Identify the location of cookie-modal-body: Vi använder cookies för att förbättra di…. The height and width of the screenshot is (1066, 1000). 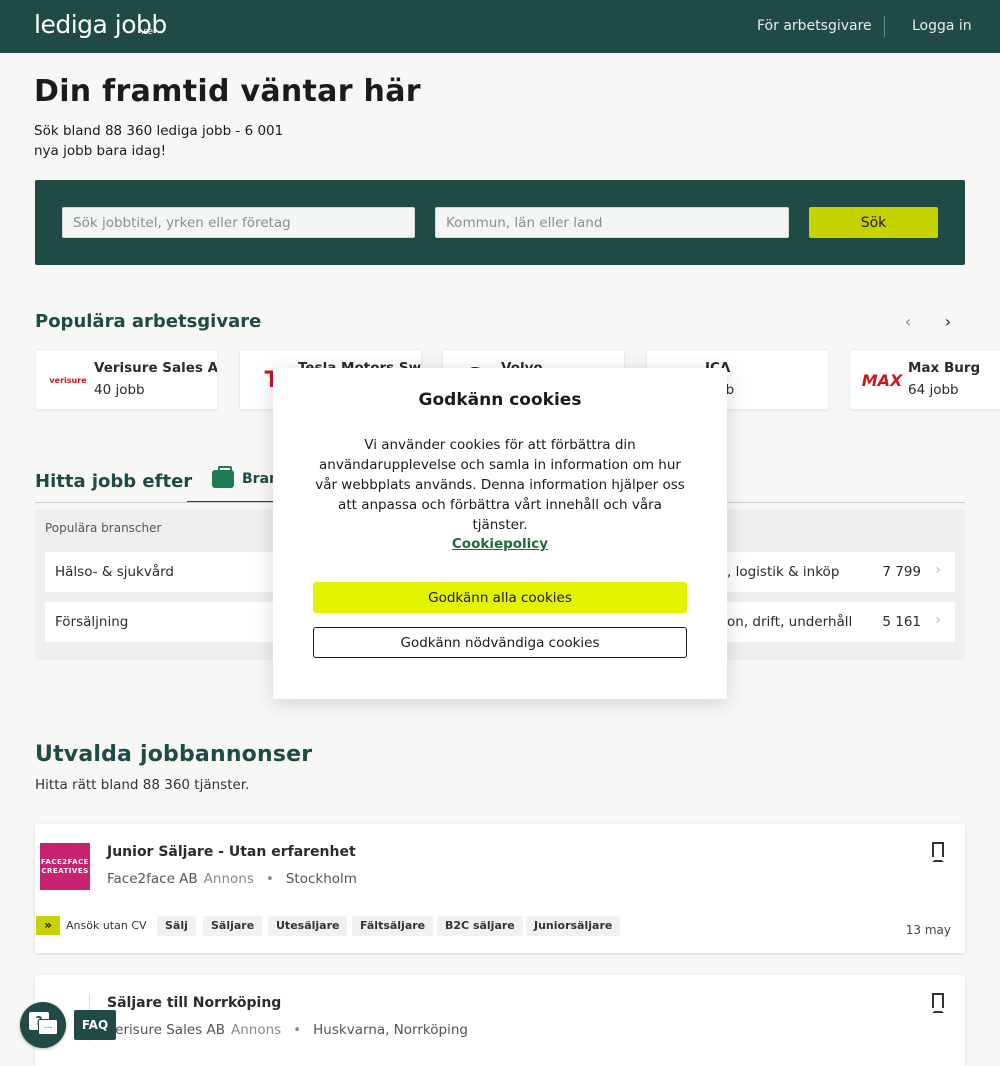
(500, 485).